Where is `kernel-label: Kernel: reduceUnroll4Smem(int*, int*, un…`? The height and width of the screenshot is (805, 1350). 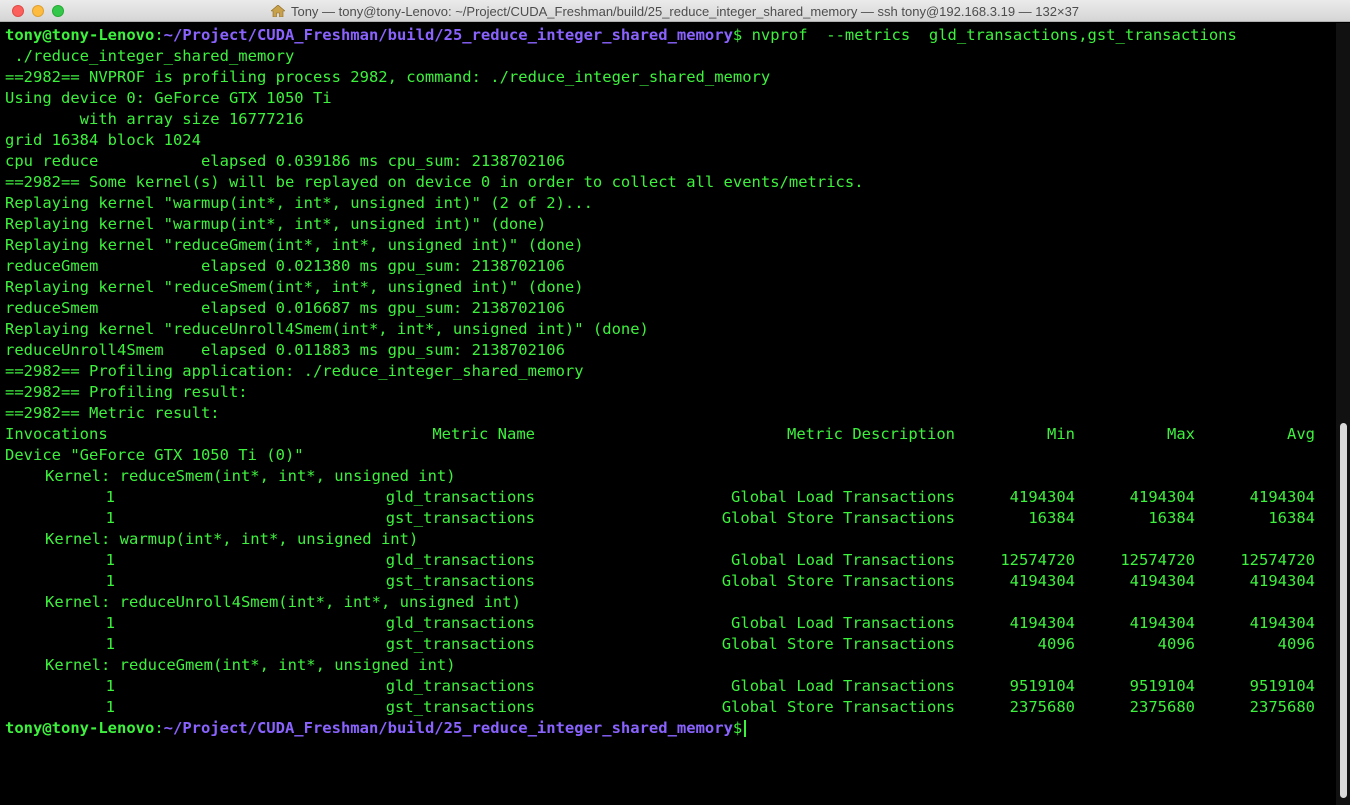
kernel-label: Kernel: reduceUnroll4Smem(int*, int*, un… is located at coordinates (283, 602).